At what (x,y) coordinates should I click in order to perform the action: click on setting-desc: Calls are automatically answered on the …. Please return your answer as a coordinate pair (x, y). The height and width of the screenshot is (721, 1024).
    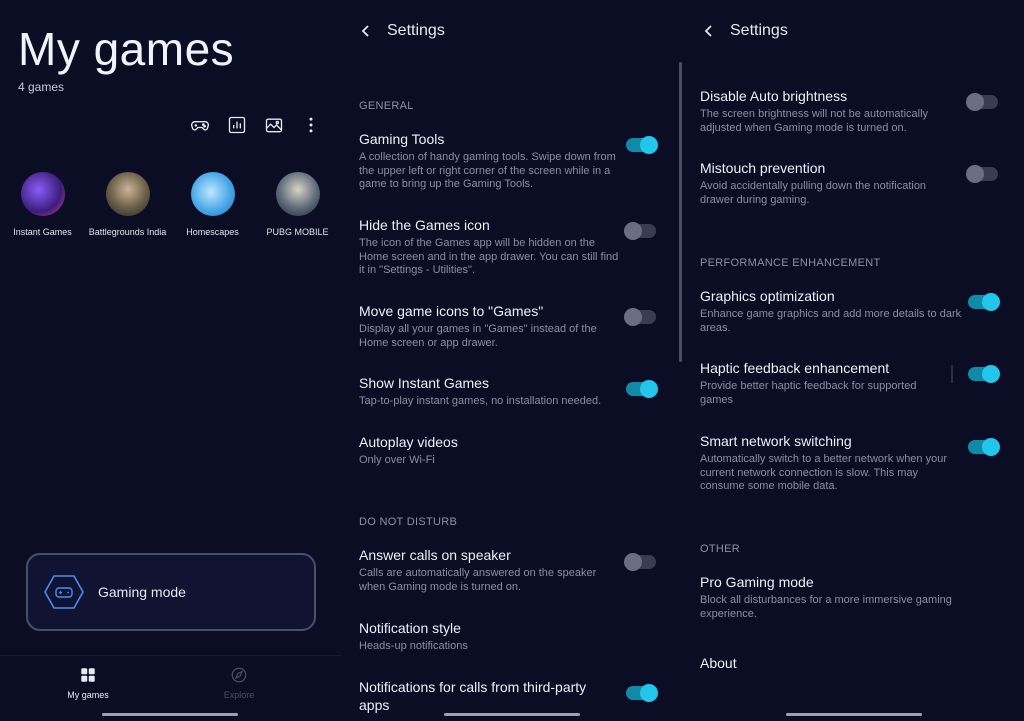
    Looking at the image, I should click on (478, 580).